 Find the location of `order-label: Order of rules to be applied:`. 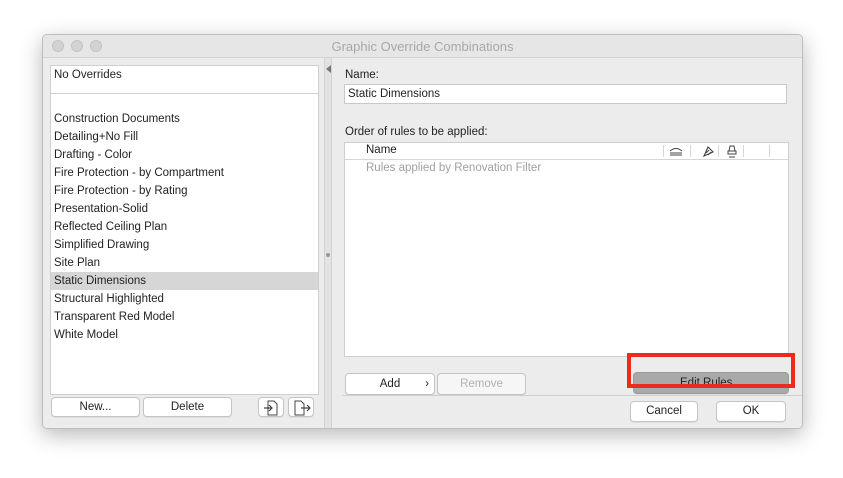

order-label: Order of rules to be applied: is located at coordinates (416, 132).